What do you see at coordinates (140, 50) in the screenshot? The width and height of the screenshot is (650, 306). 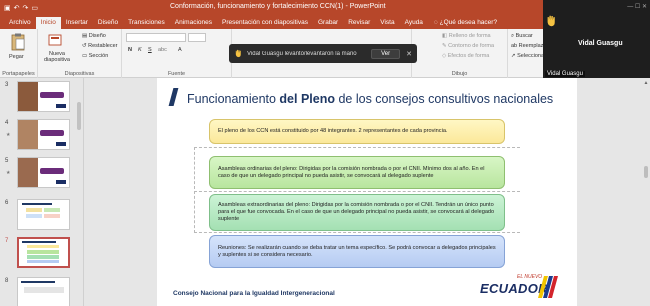 I see `italic-icon: K` at bounding box center [140, 50].